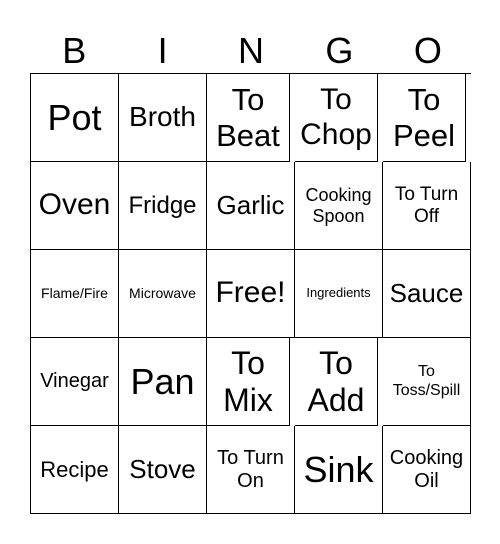 This screenshot has height=544, width=500. What do you see at coordinates (427, 206) in the screenshot?
I see `bingo-cell: To Turn Off` at bounding box center [427, 206].